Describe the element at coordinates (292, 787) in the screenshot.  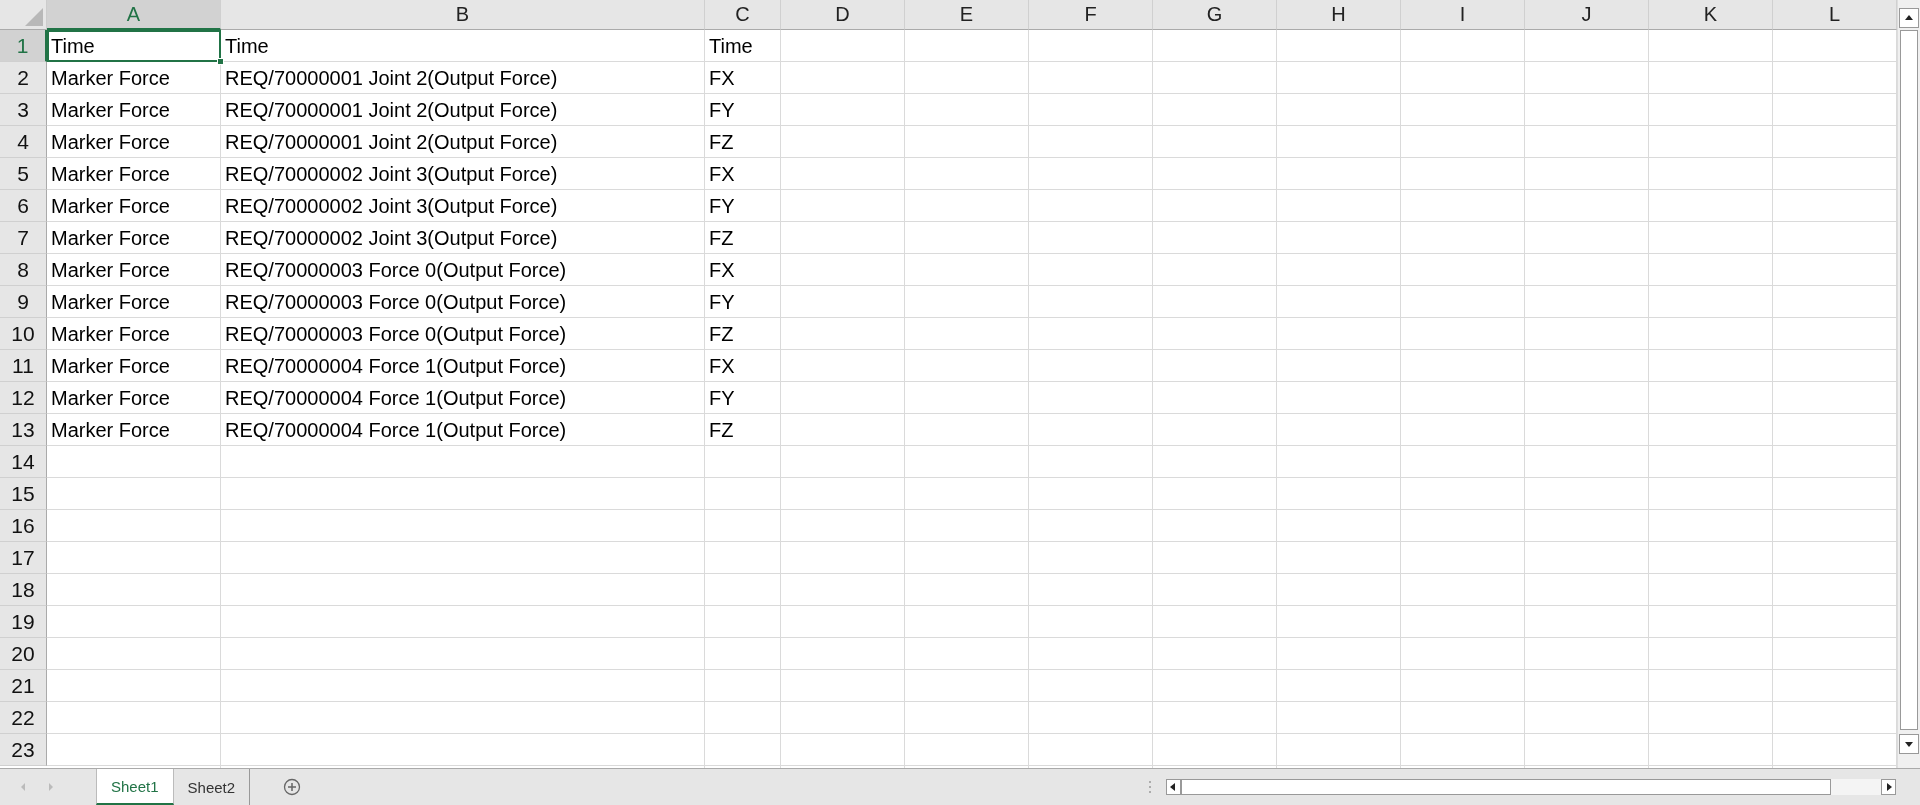
I see `add-sheet-icon` at that location.